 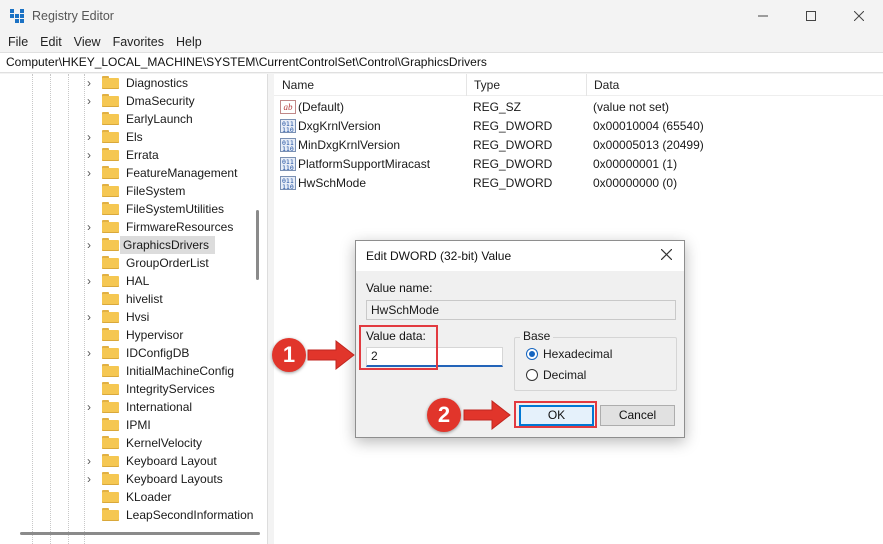 What do you see at coordinates (130, 407) in the screenshot?
I see `tree-item: › International` at bounding box center [130, 407].